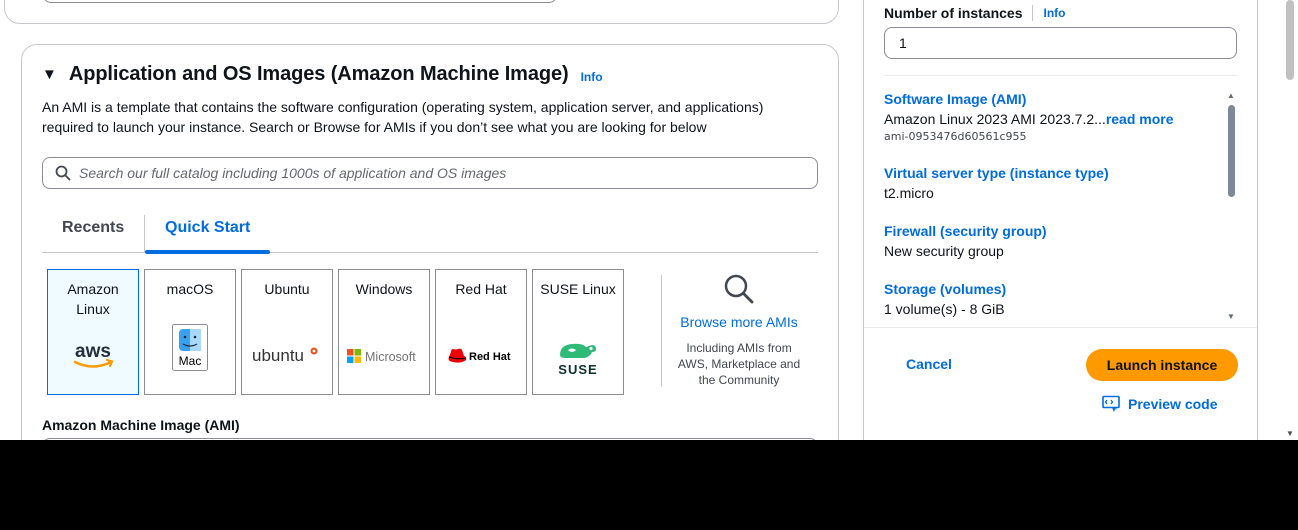 The image size is (1298, 530). What do you see at coordinates (141, 425) in the screenshot?
I see `ami-select-label: Amazon Machine Image (AMI)` at bounding box center [141, 425].